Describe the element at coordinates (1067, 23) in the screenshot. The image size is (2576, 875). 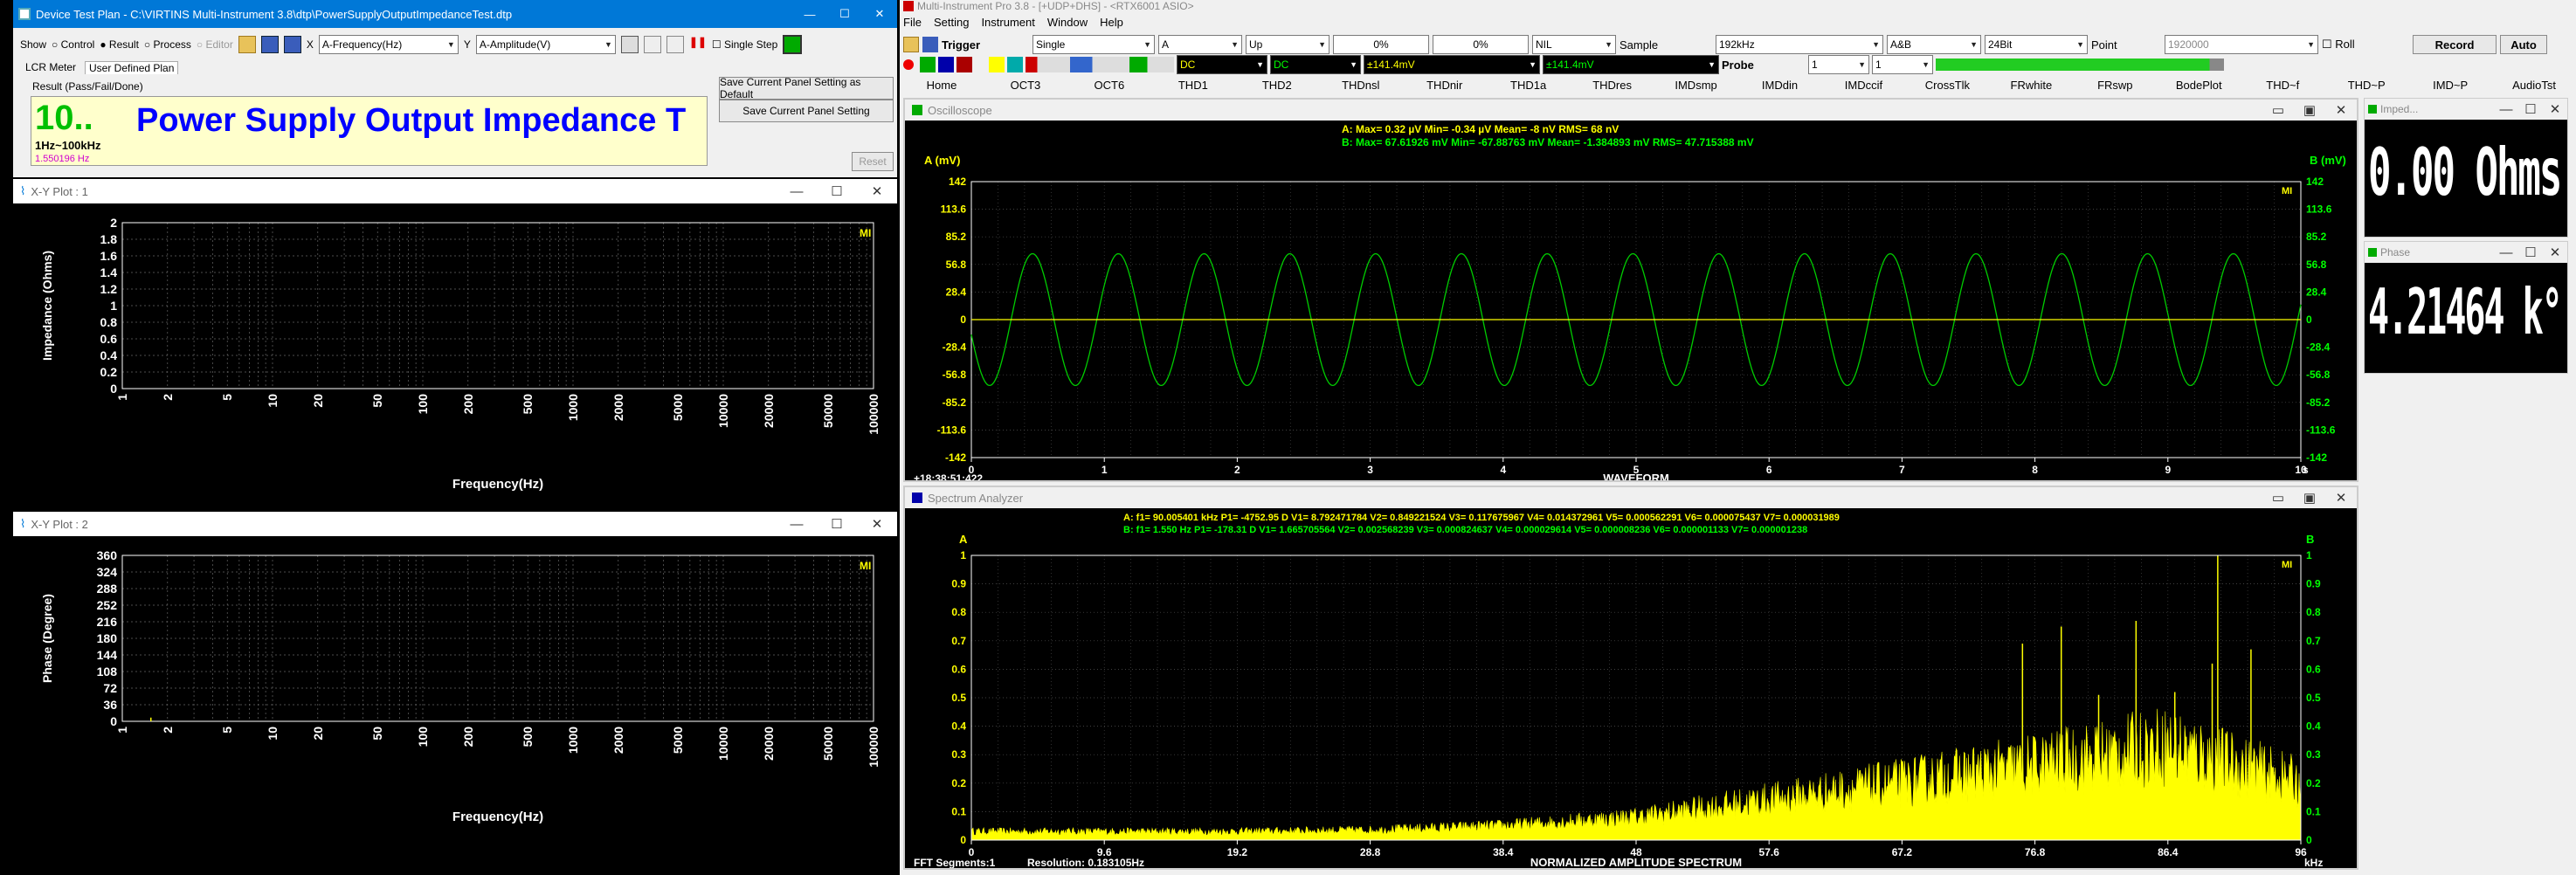
I see `menu-window: Window` at that location.